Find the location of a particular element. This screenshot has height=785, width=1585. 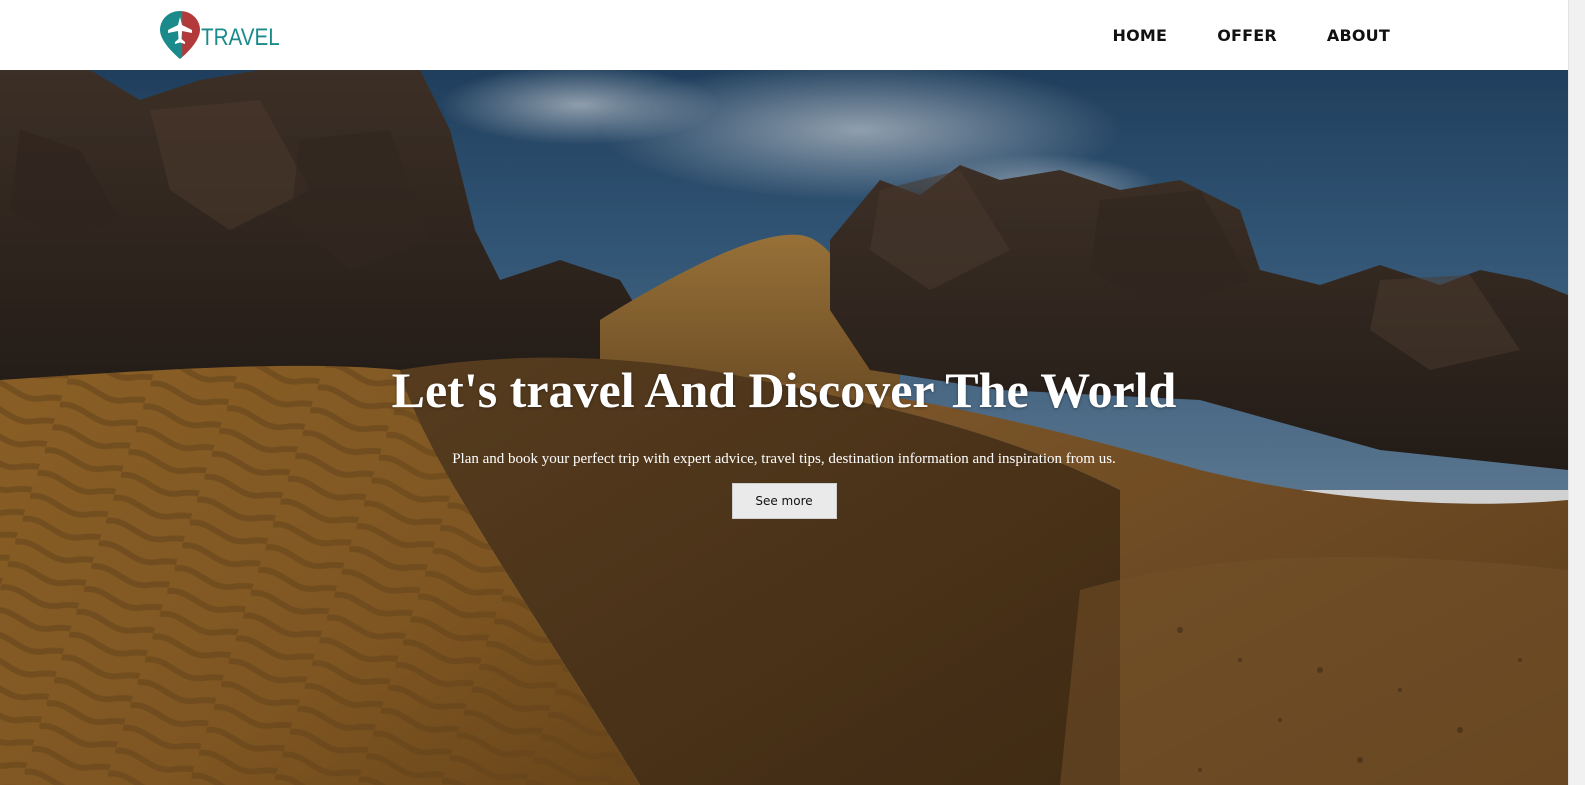

nav-home: HOME is located at coordinates (1140, 35).